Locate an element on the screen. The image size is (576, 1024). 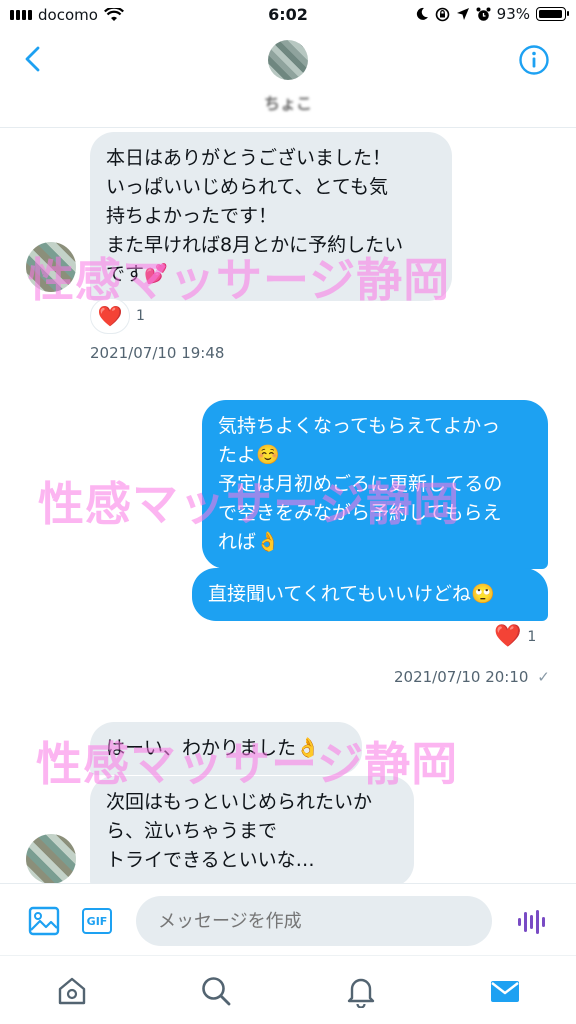
battery-icon is located at coordinates (552, 14).